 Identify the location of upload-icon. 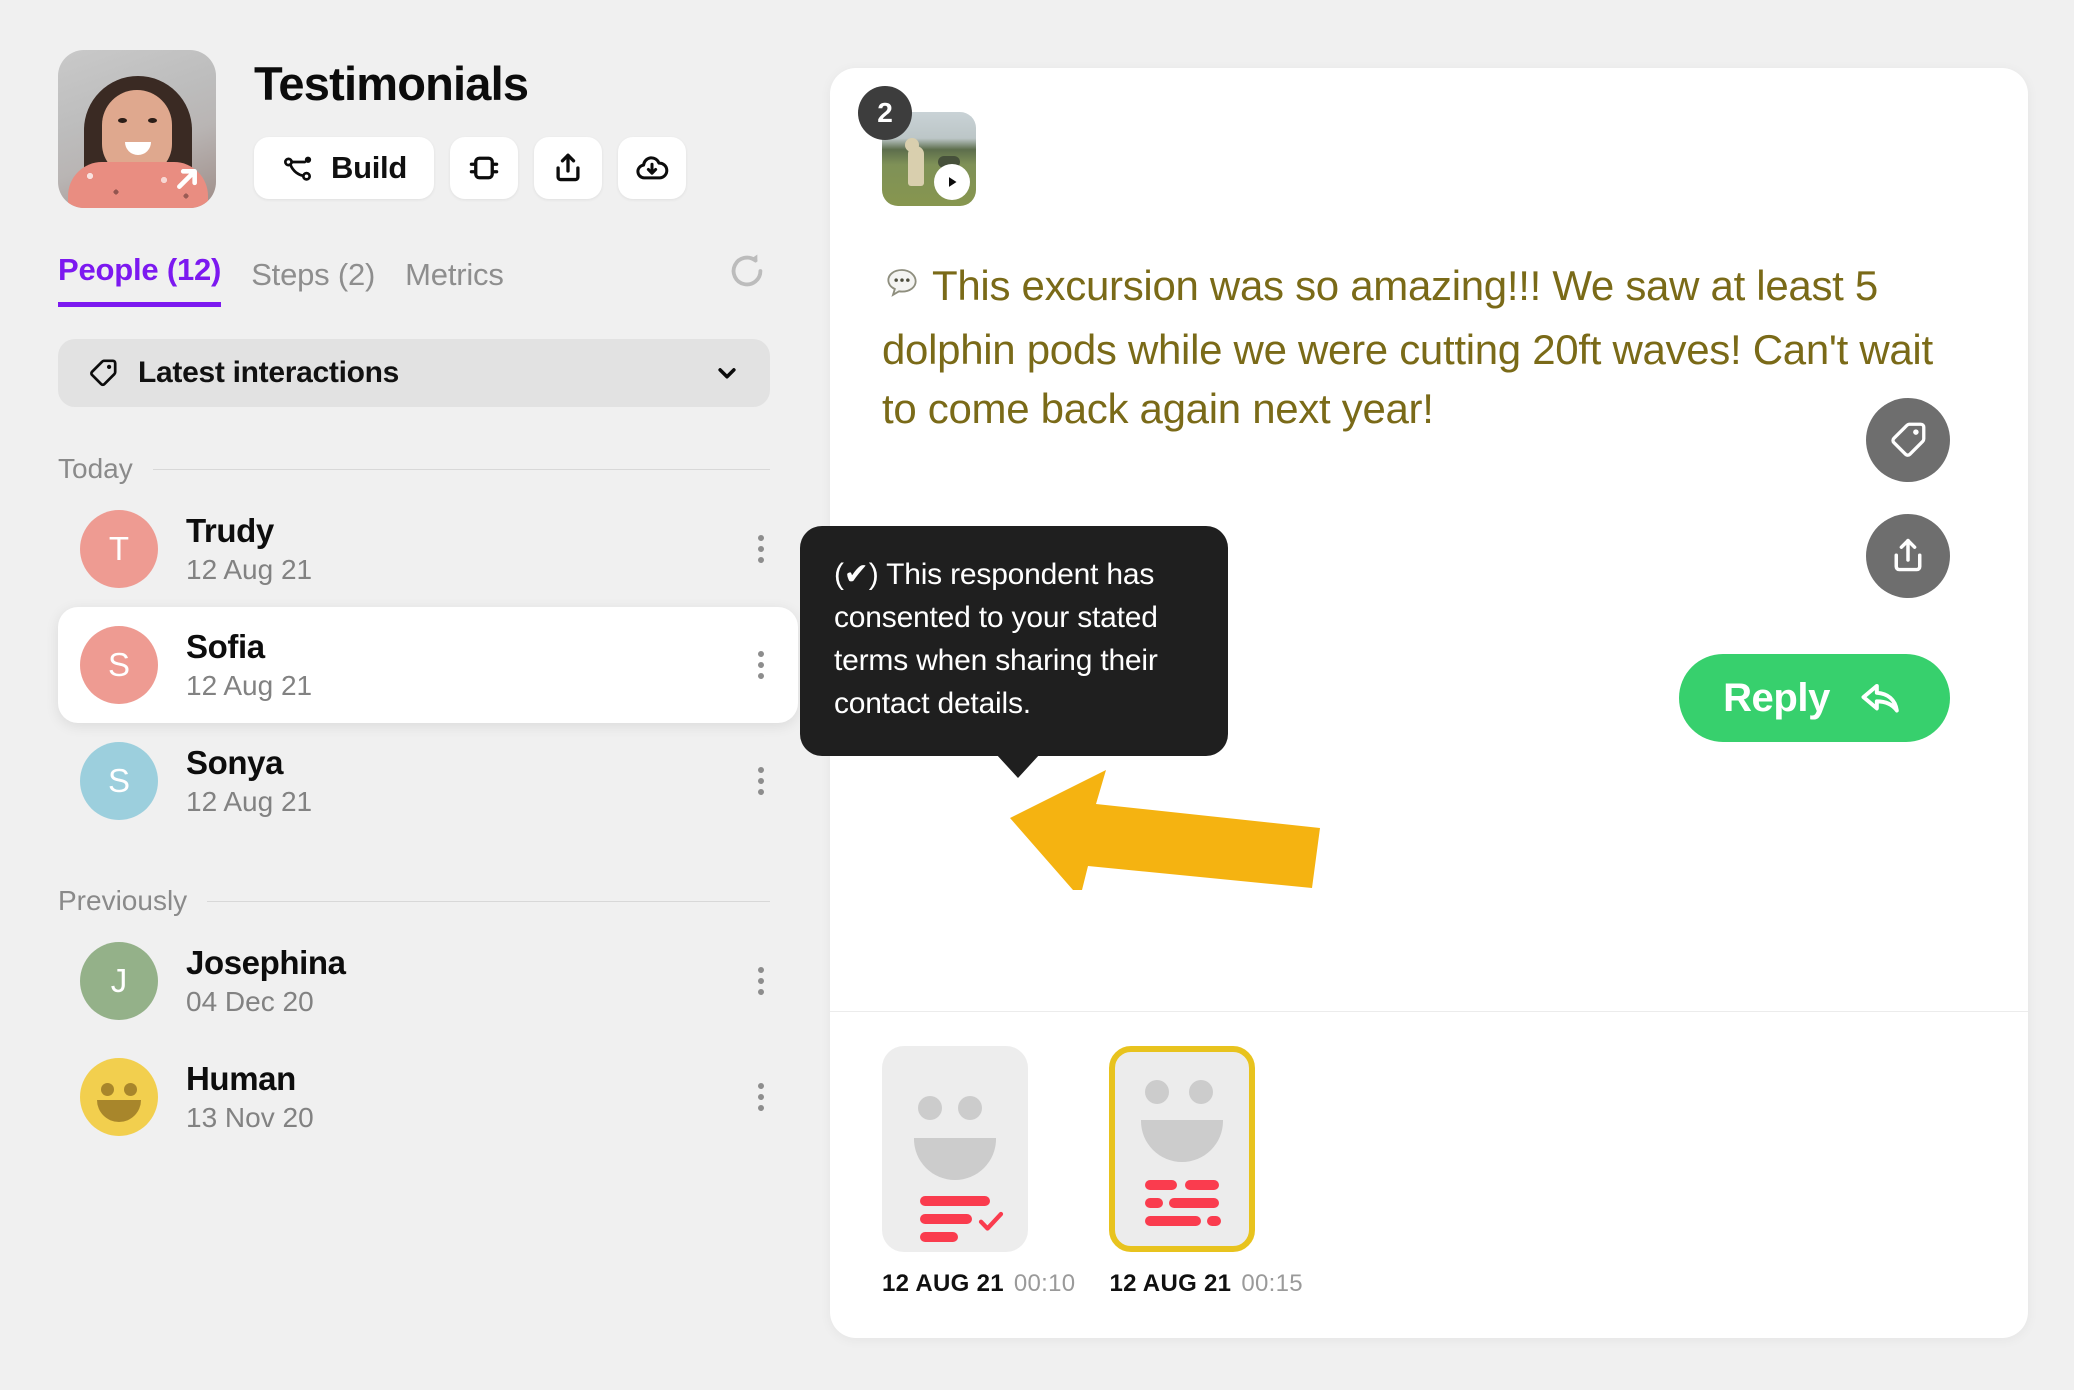
(568, 167).